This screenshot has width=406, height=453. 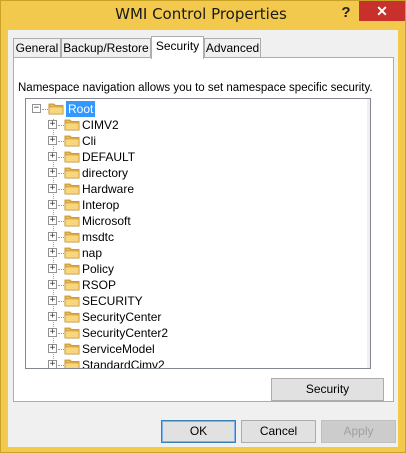 I want to click on tree-item: + DEFAULT, so click(x=196, y=157).